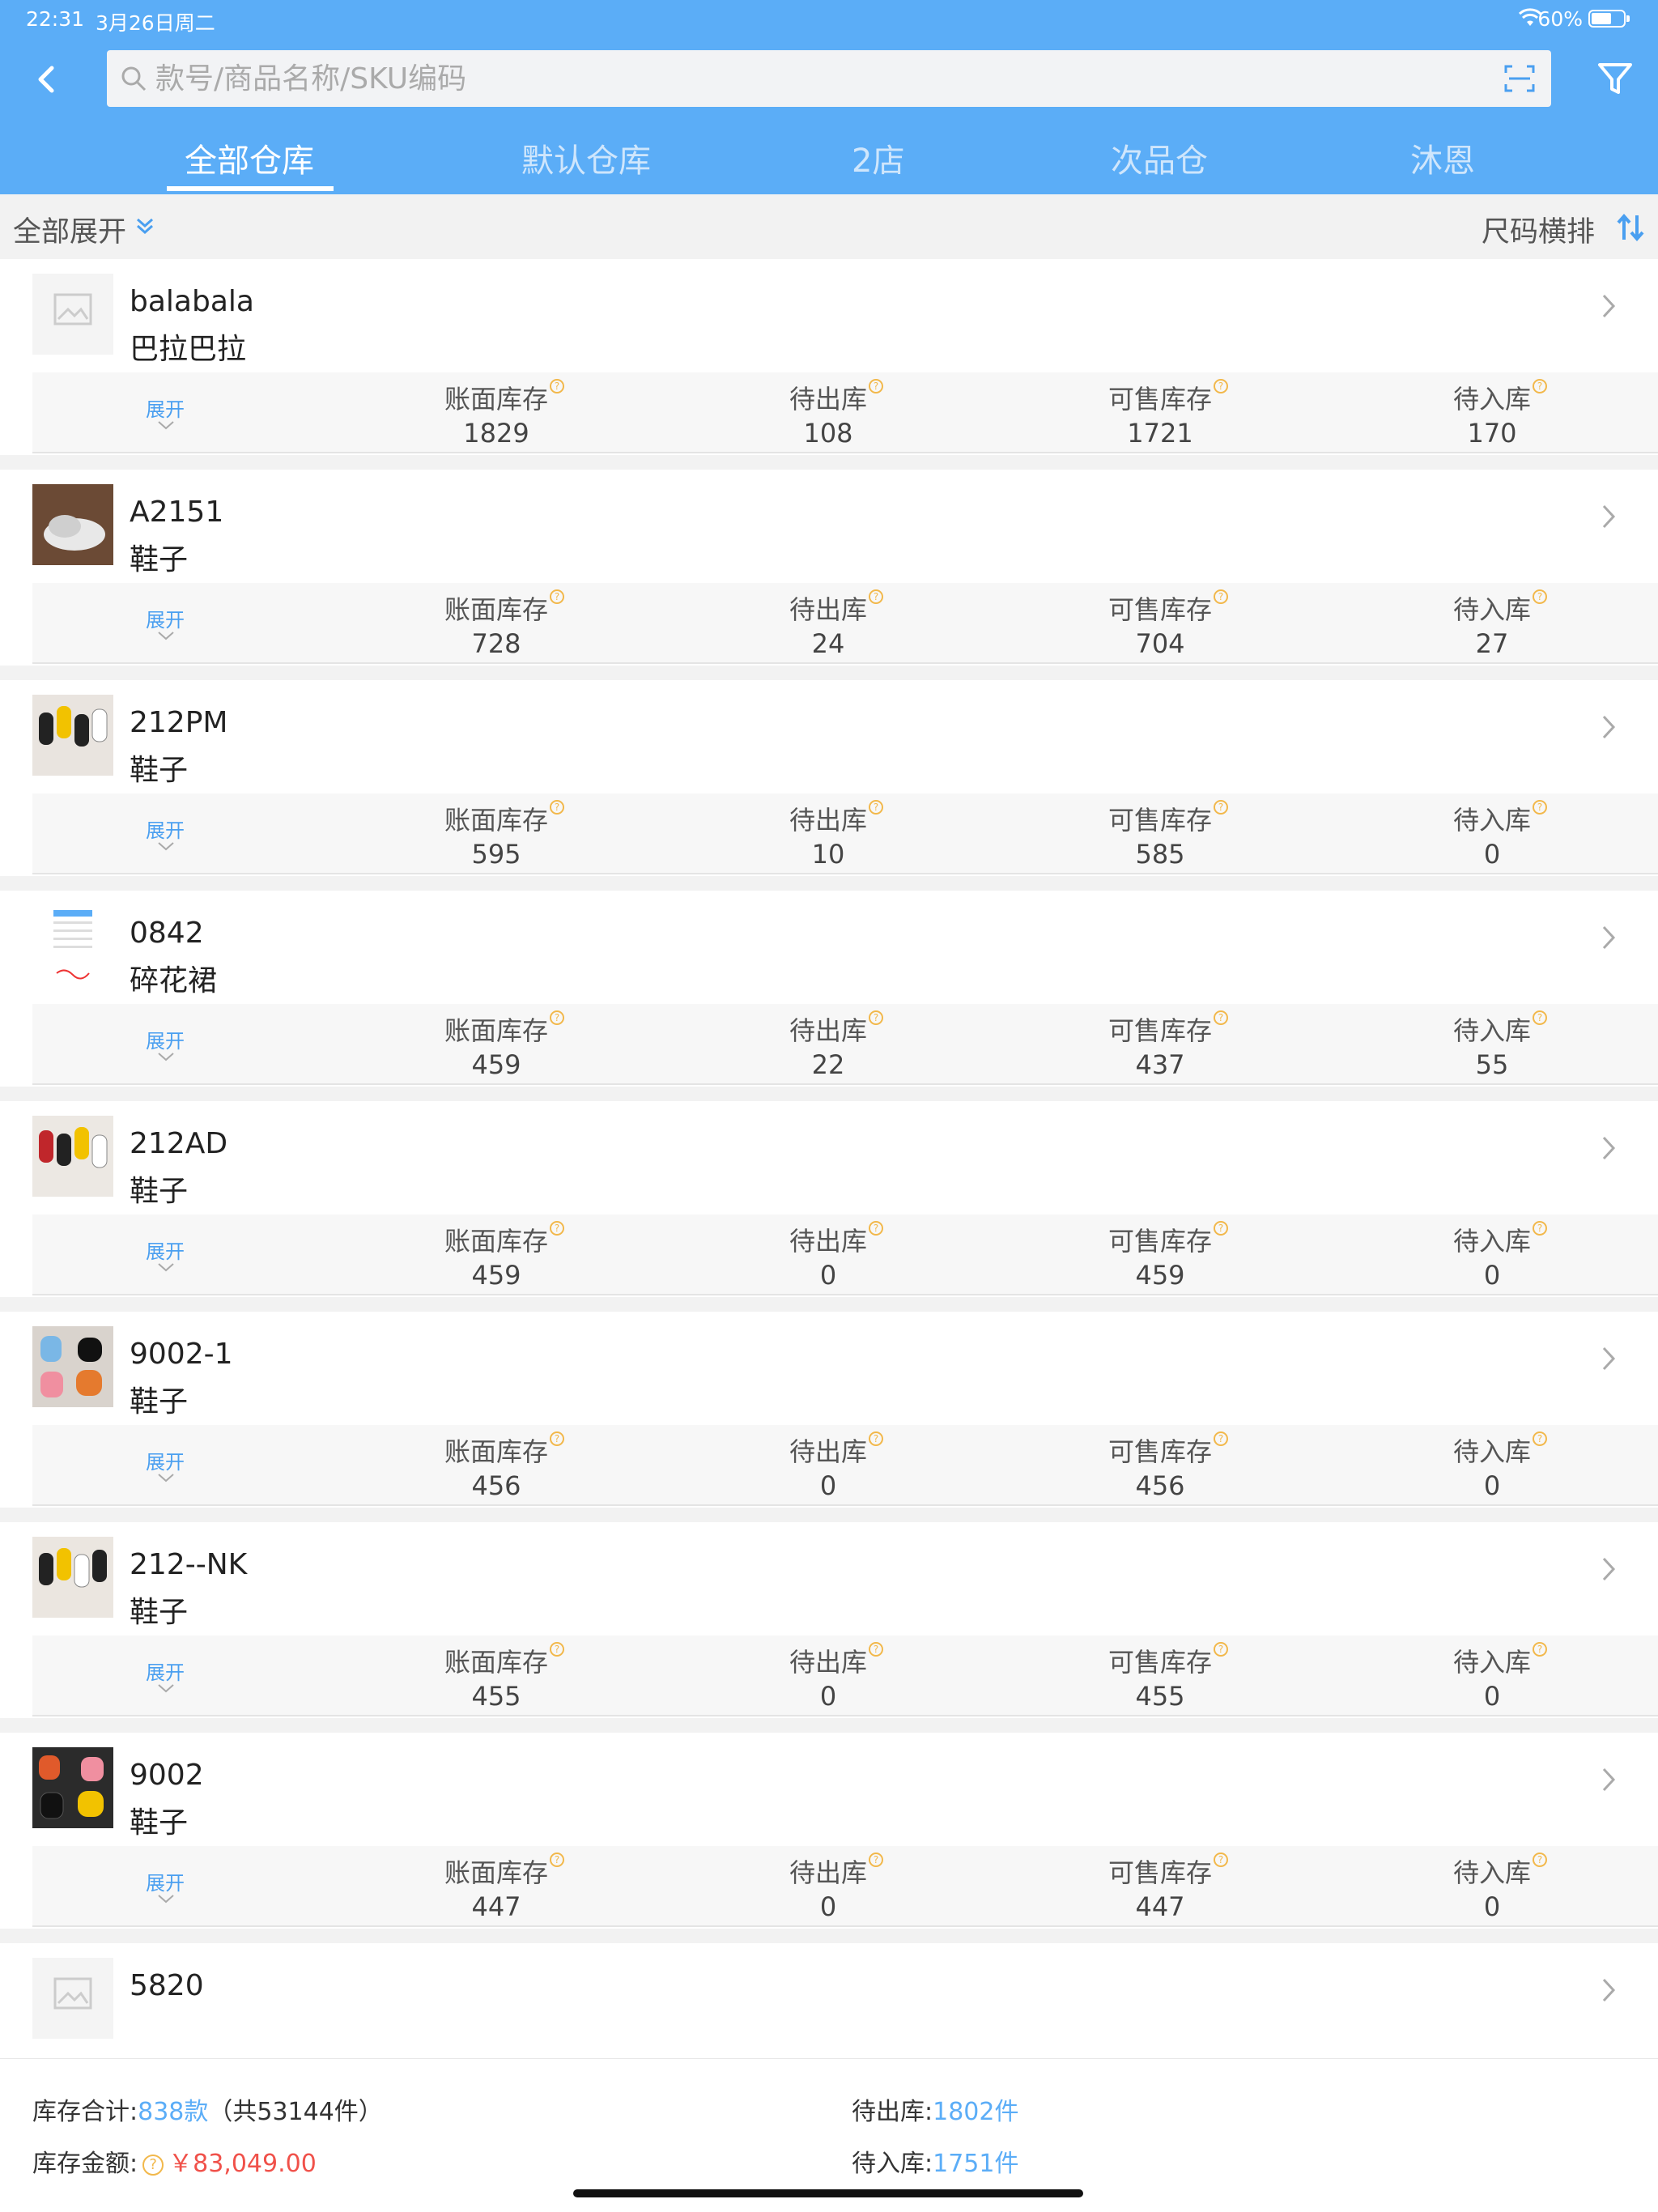  Describe the element at coordinates (1160, 1888) in the screenshot. I see `saleable-stock: 可售库存? 447` at that location.